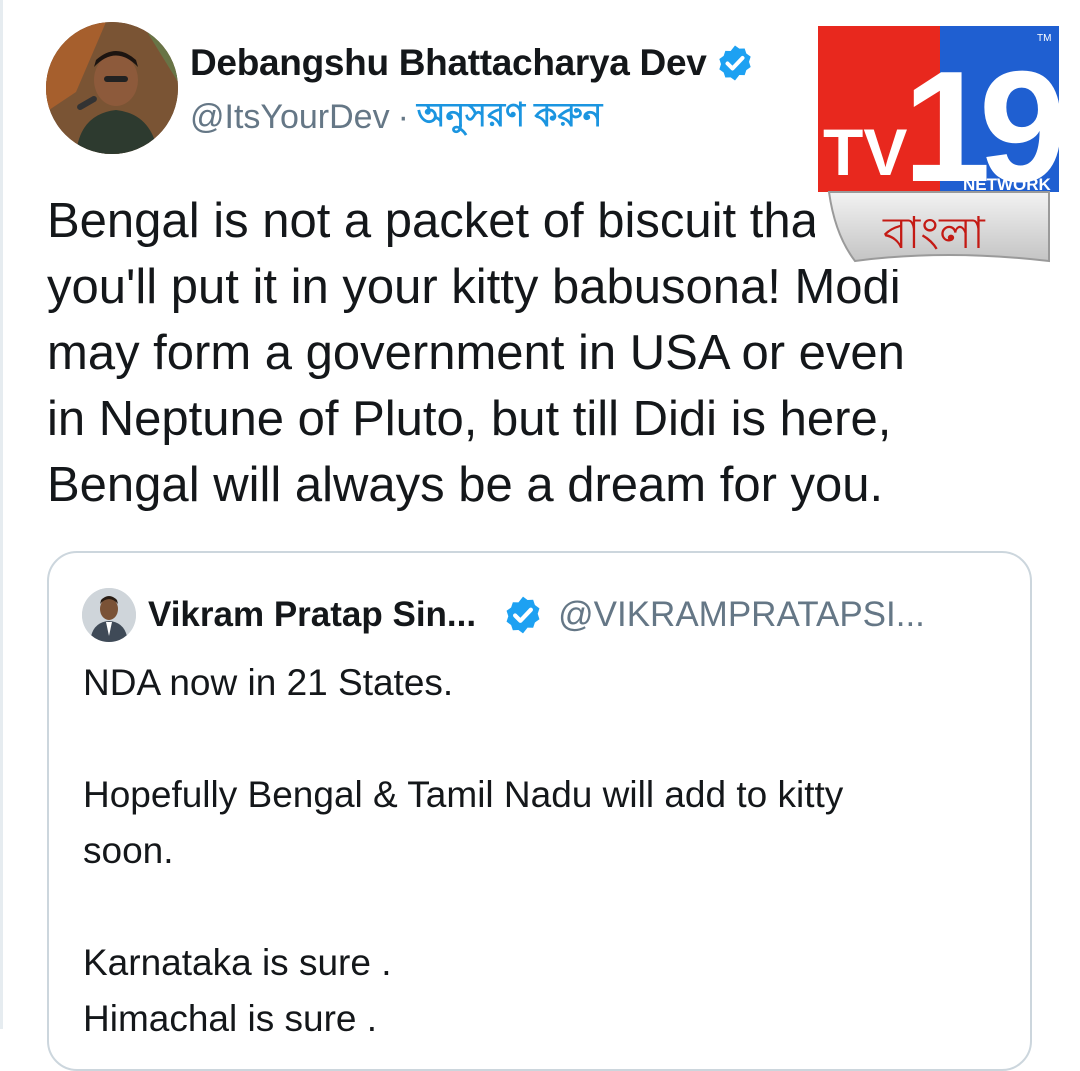 The width and height of the screenshot is (1080, 1071). Describe the element at coordinates (396, 117) in the screenshot. I see `author-handle-row: @ItsYourDev · অনুসরণ করুন` at that location.